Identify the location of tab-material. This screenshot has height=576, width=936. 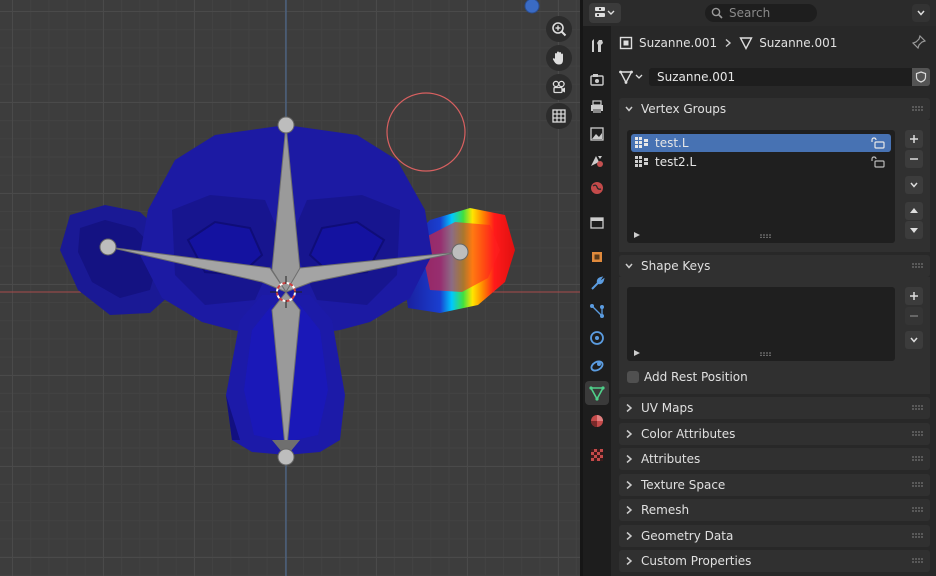
(597, 421).